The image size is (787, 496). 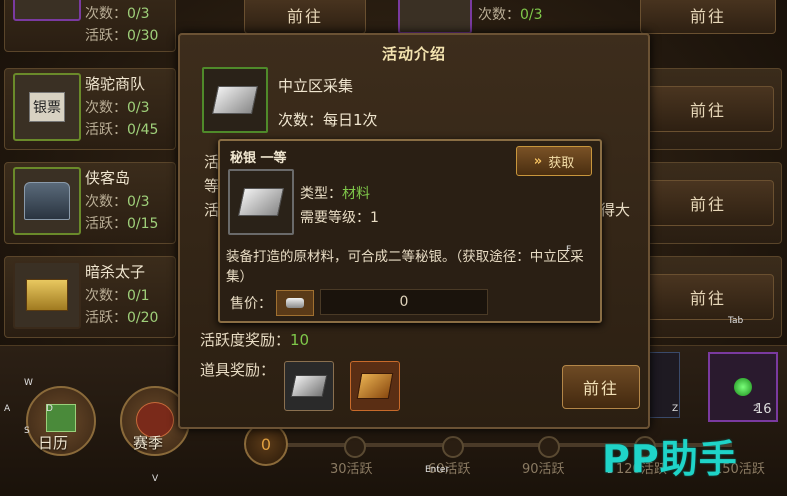 What do you see at coordinates (115, 272) in the screenshot?
I see `activity-name: 暗杀太子` at bounding box center [115, 272].